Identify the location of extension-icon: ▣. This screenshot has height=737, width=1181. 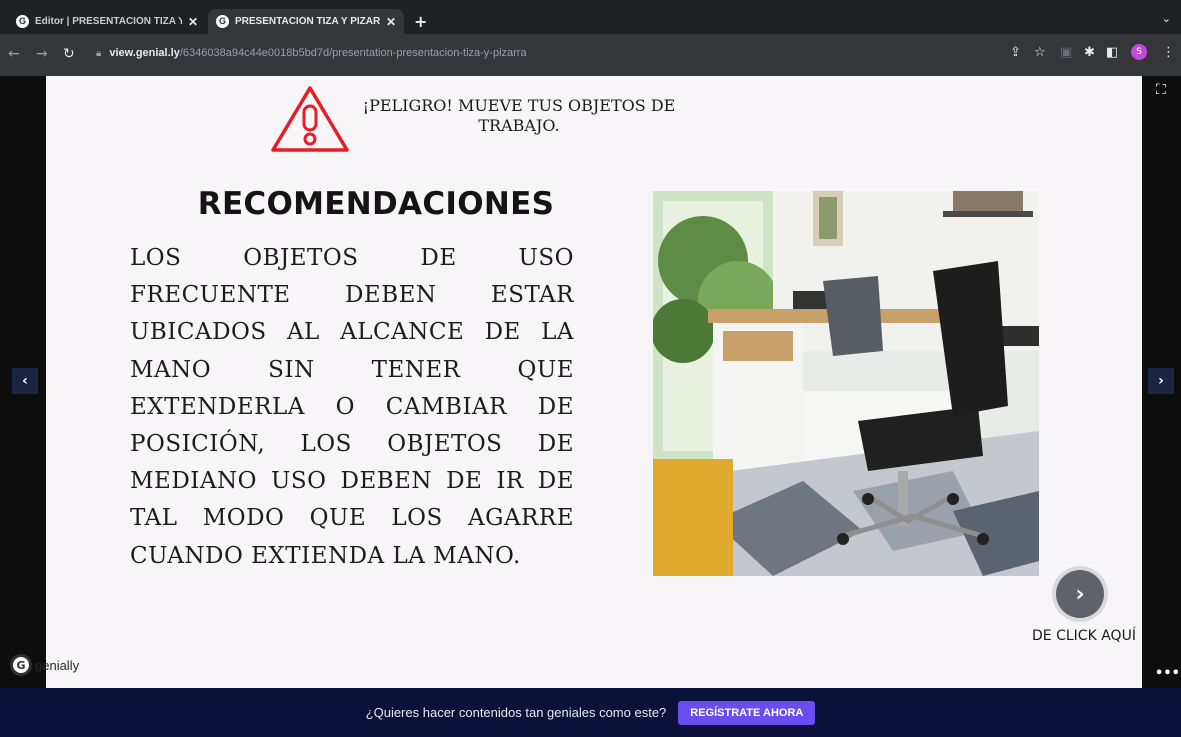
(1066, 53).